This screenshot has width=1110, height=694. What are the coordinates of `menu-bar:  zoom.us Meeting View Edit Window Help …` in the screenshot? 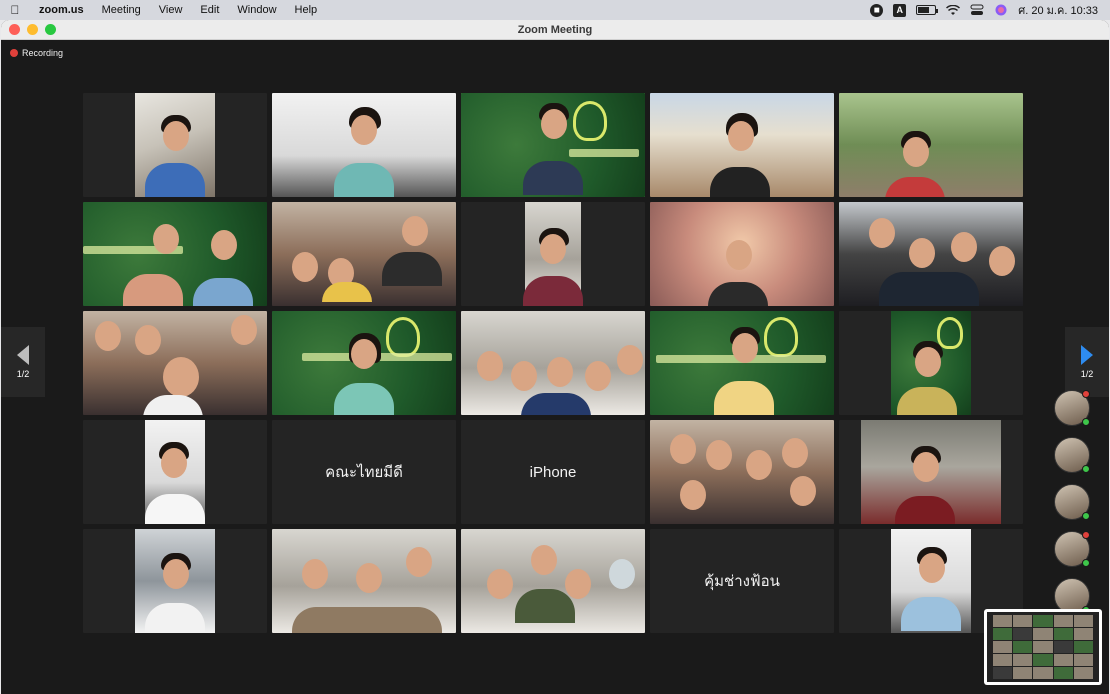 It's located at (555, 10).